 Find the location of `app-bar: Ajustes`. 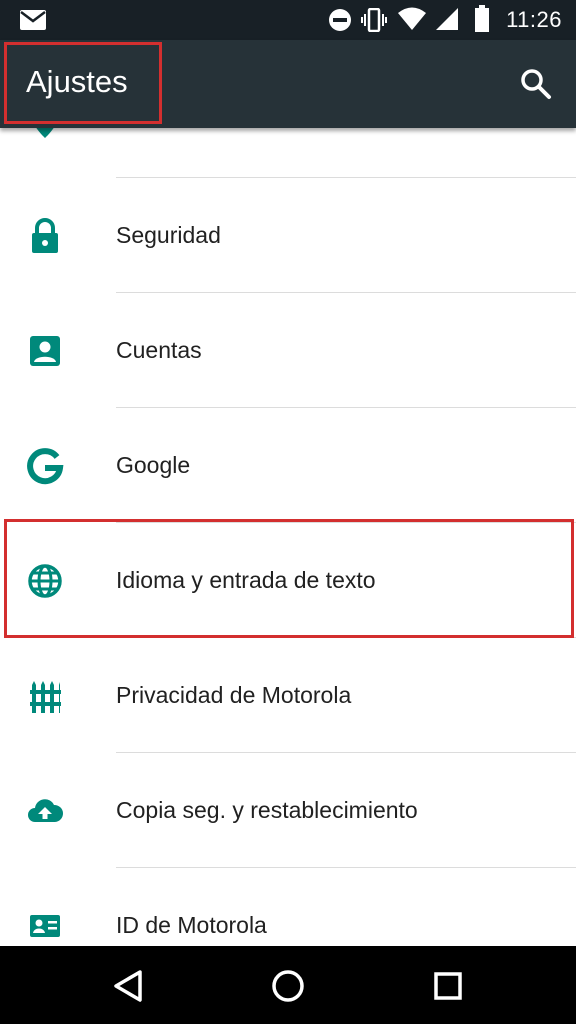

app-bar: Ajustes is located at coordinates (288, 84).